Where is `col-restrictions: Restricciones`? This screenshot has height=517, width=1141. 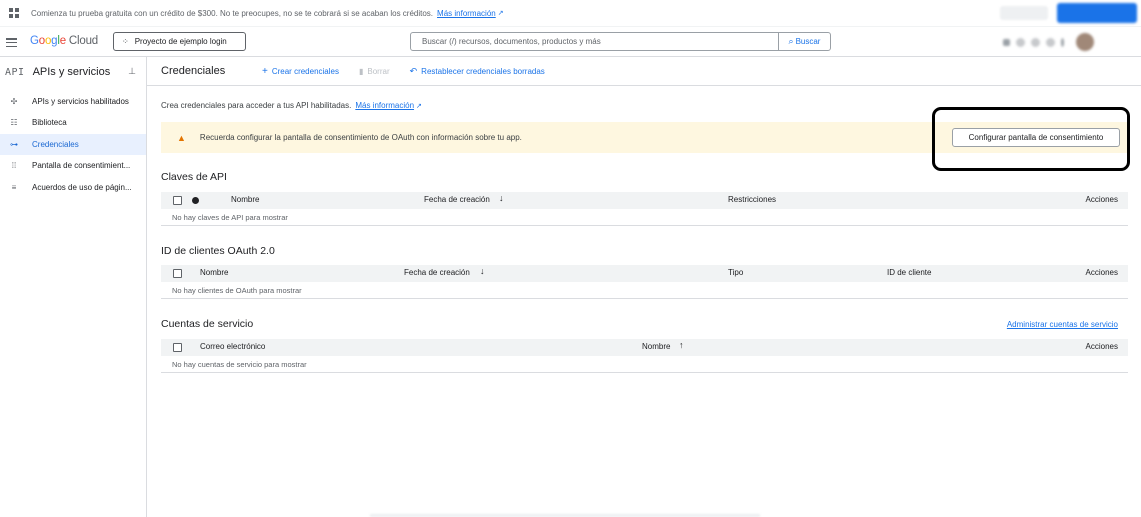 col-restrictions: Restricciones is located at coordinates (752, 199).